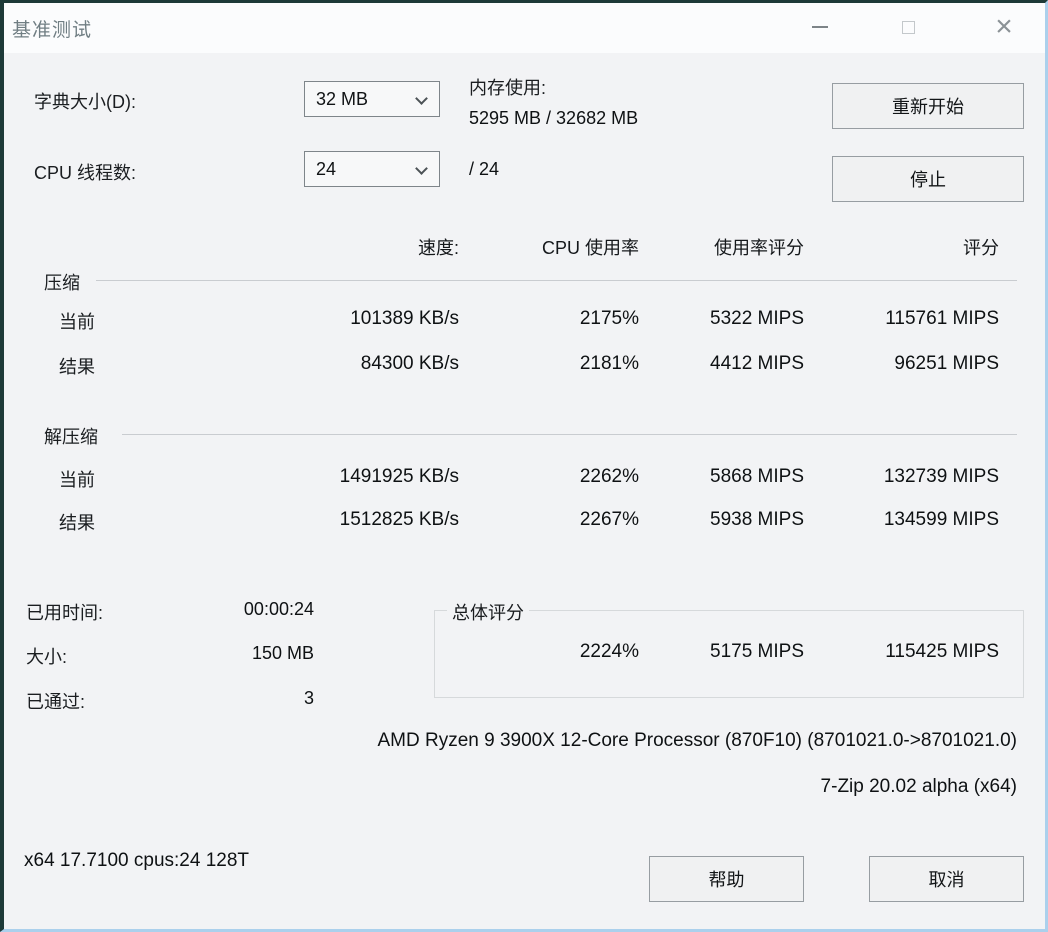 This screenshot has height=932, width=1048. I want to click on speed-value: 101389 KB/s, so click(404, 318).